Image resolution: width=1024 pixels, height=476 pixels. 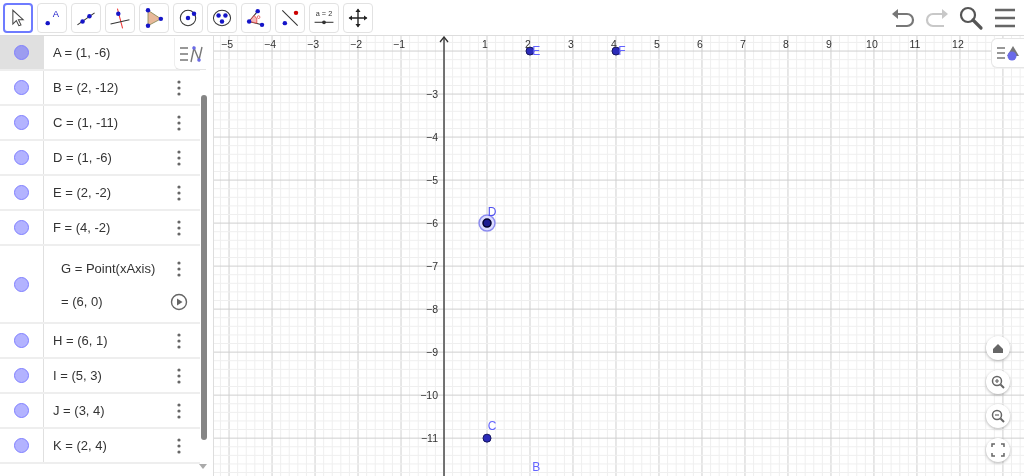 I want to click on algebra-entry: J = (3, 4), so click(x=79, y=410).